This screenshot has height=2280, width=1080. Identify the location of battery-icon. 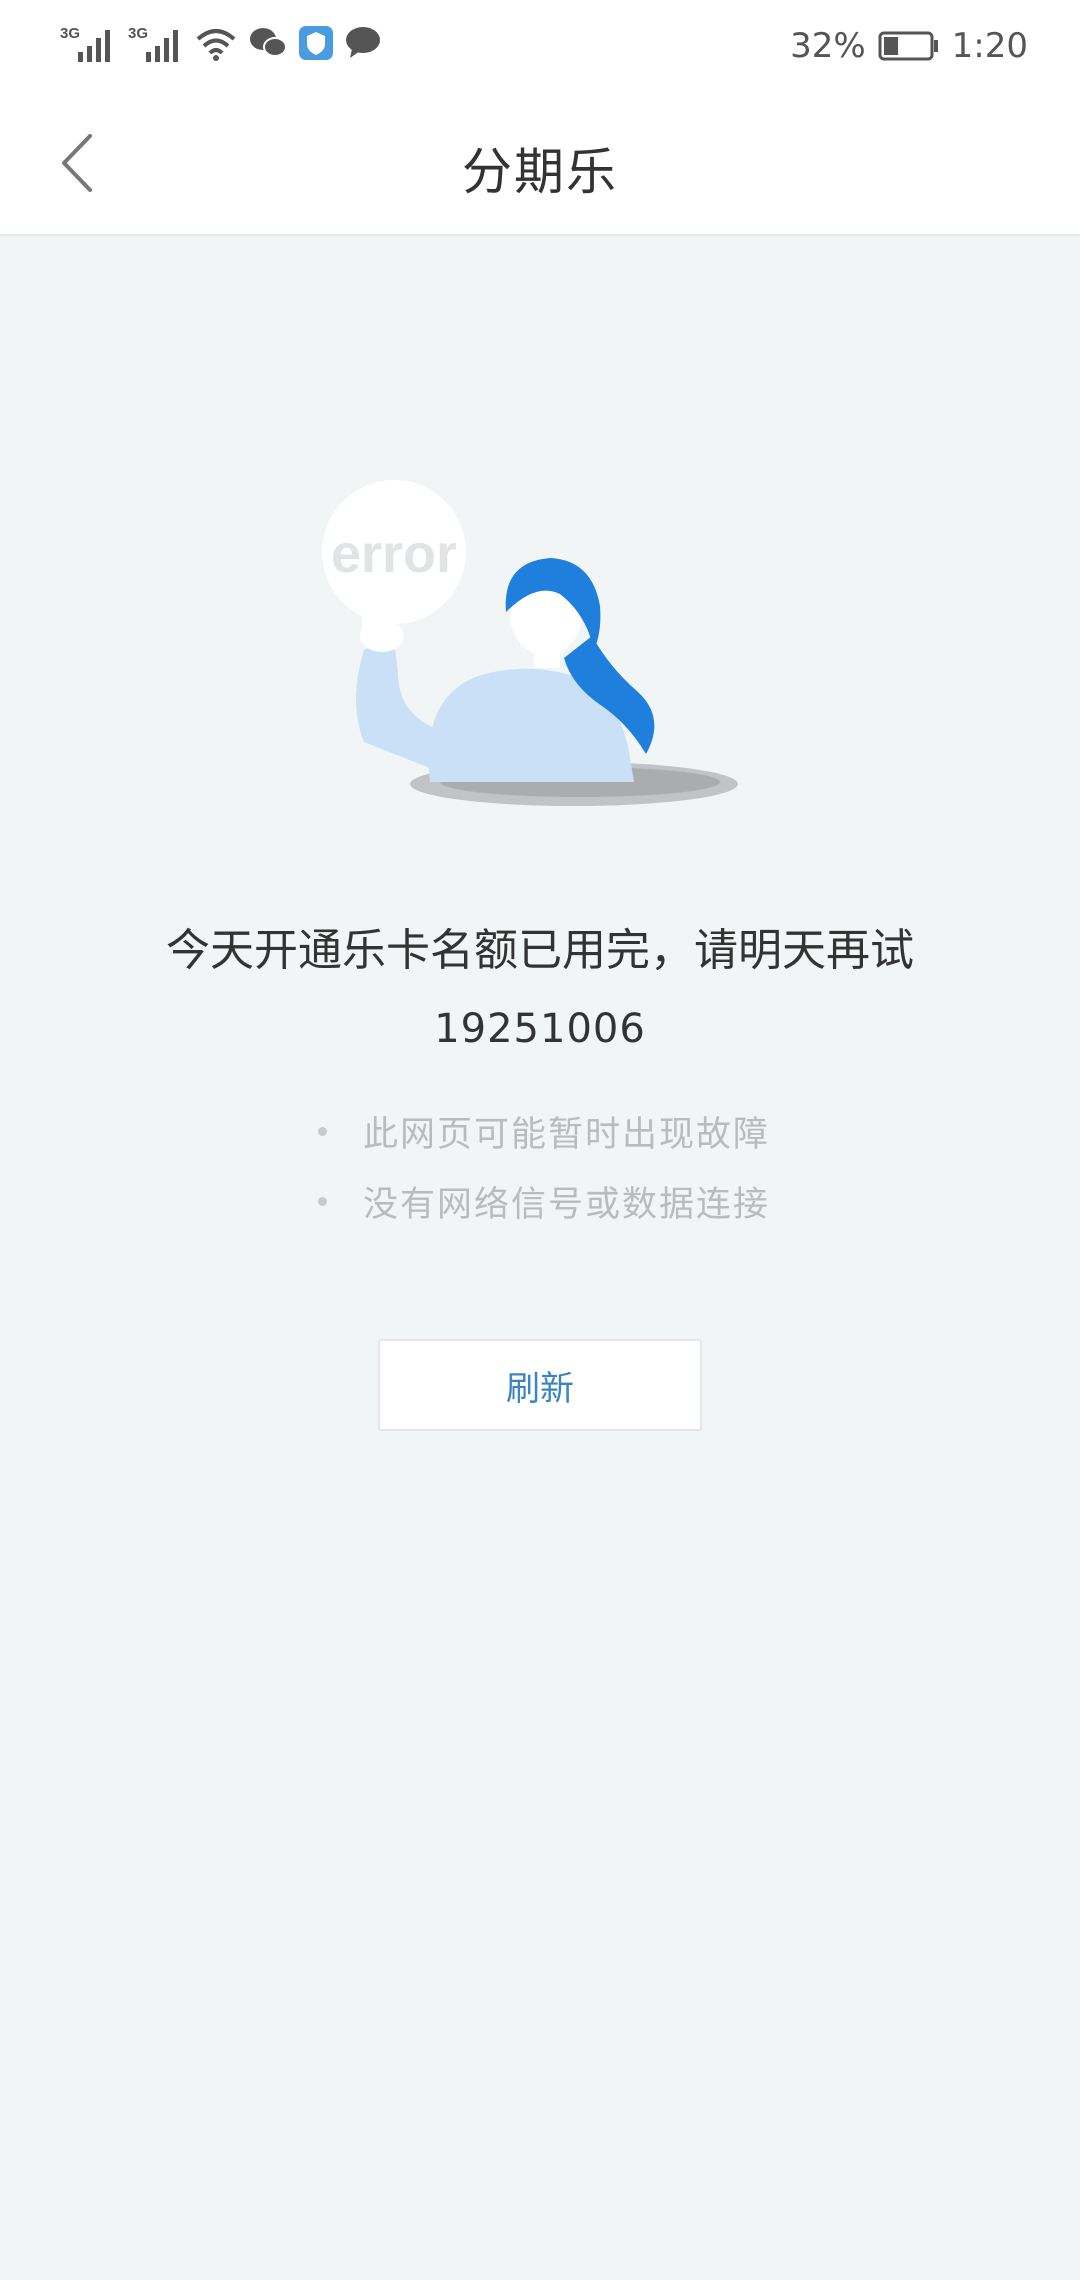
(908, 46).